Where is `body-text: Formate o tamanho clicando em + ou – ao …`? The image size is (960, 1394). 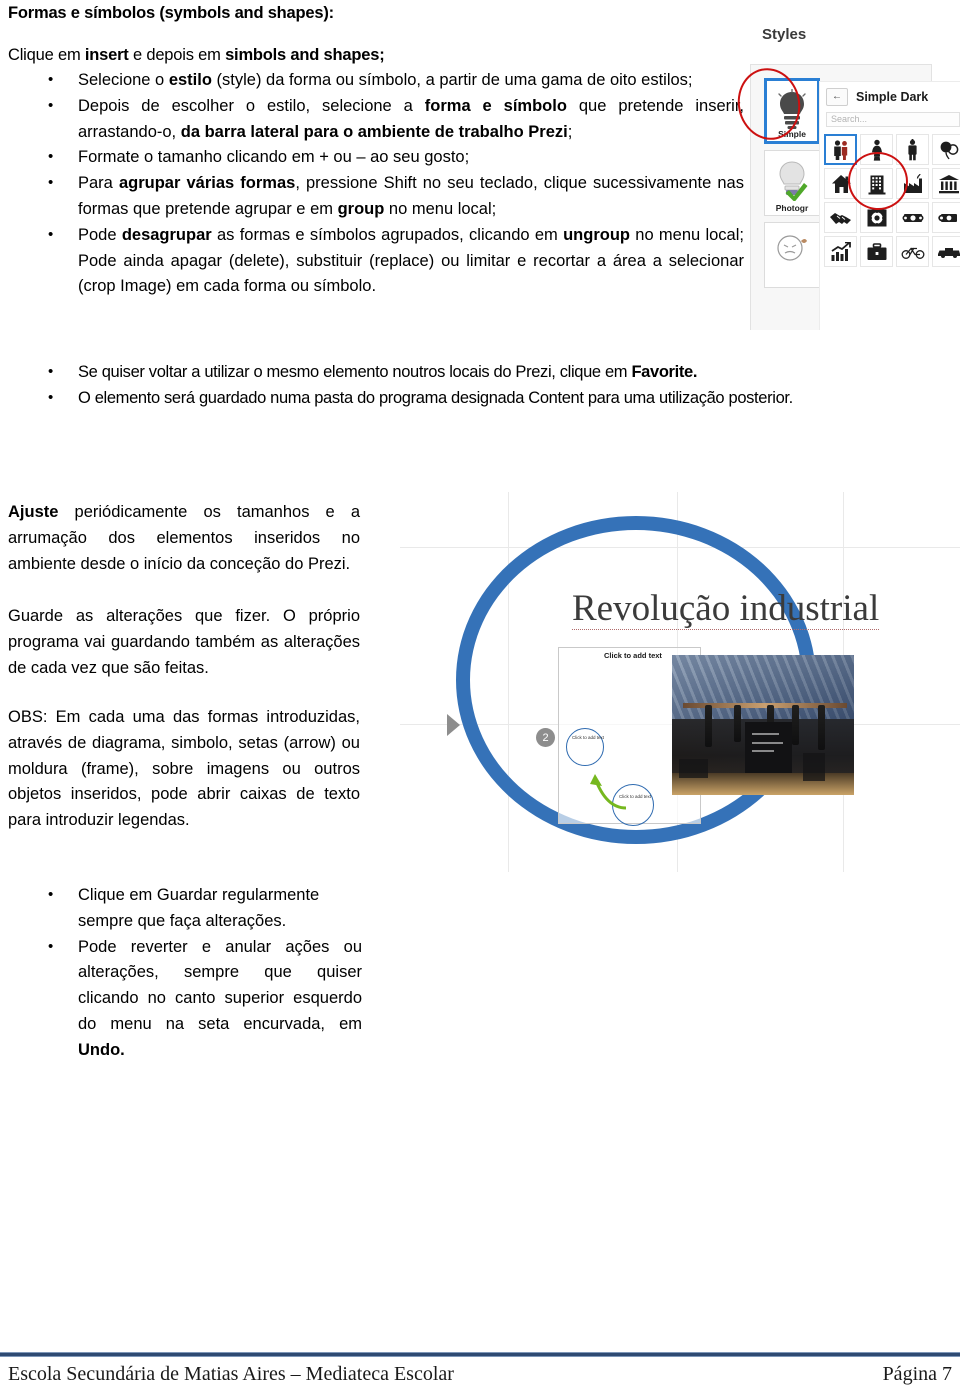
body-text: Formate o tamanho clicando em + ou – ao … is located at coordinates (274, 157).